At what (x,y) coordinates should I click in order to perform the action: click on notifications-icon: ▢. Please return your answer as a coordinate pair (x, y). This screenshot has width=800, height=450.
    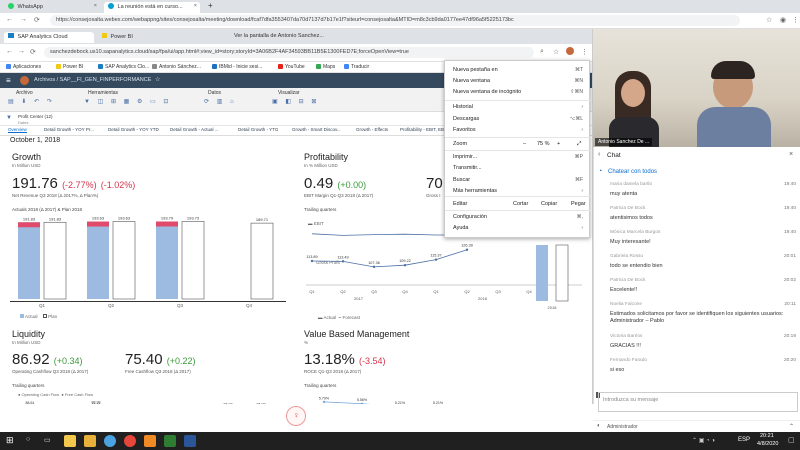
    Looking at the image, I should click on (791, 440).